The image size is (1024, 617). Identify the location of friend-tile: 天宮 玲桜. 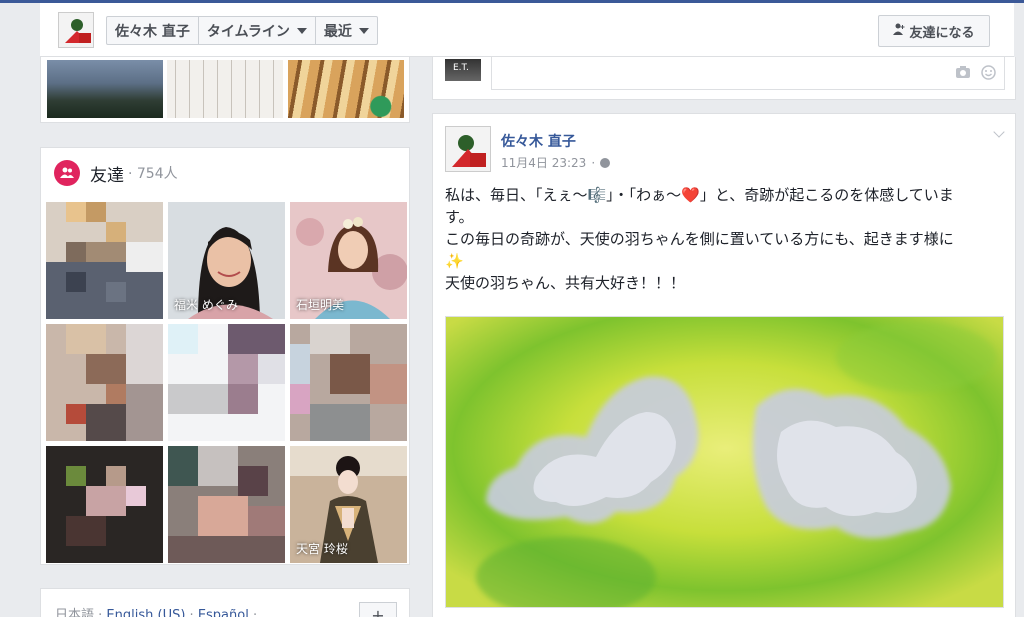
(348, 504).